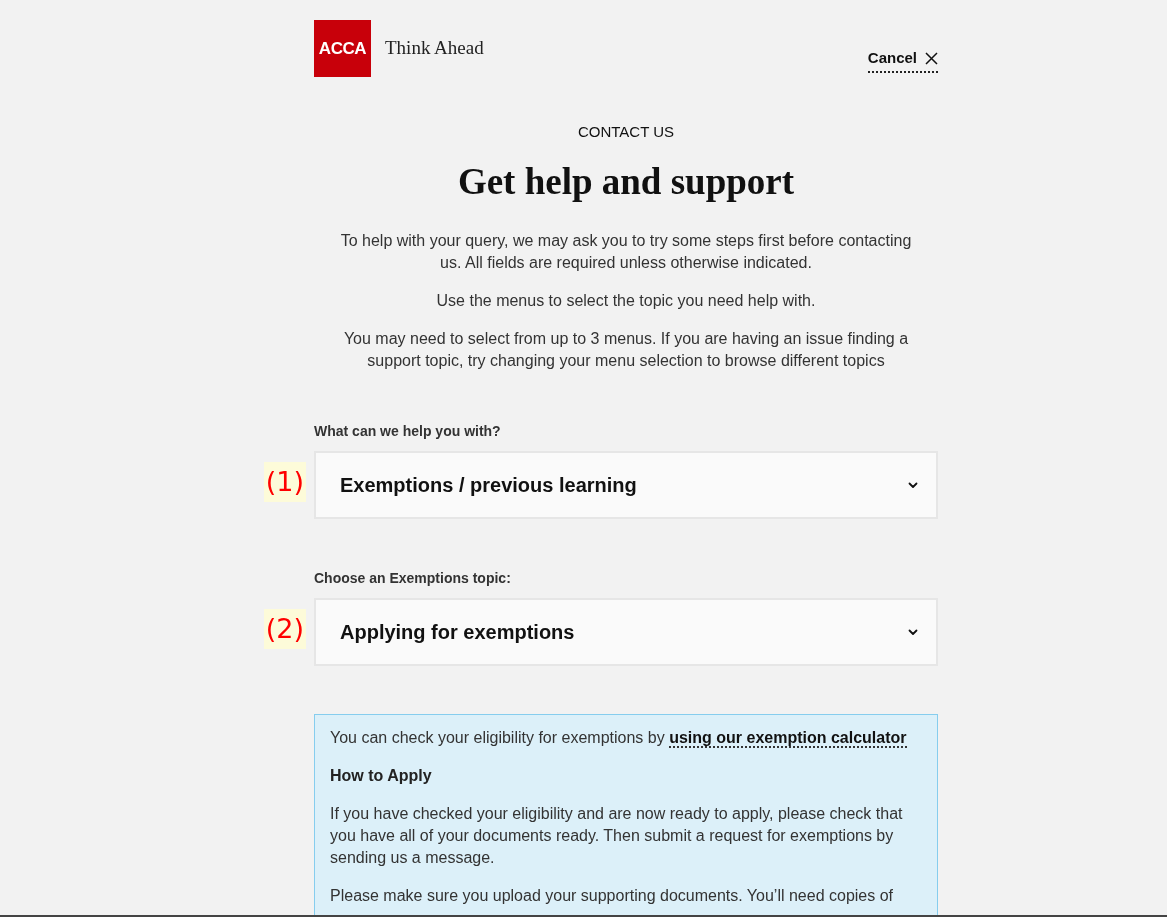 Image resolution: width=1167 pixels, height=917 pixels. I want to click on cancel-link: Cancel, so click(902, 60).